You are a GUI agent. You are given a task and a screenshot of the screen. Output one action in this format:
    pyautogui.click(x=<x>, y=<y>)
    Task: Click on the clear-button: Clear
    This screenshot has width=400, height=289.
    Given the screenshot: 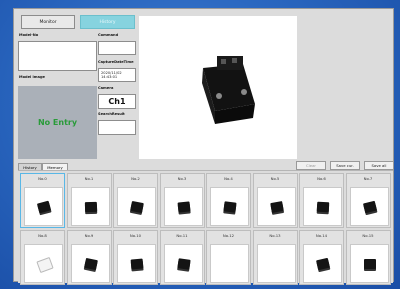 What is the action you would take?
    pyautogui.click(x=311, y=165)
    